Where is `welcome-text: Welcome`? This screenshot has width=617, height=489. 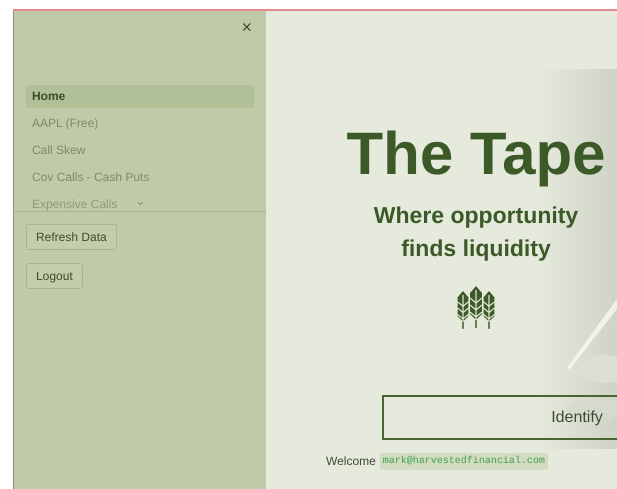 welcome-text: Welcome is located at coordinates (351, 461).